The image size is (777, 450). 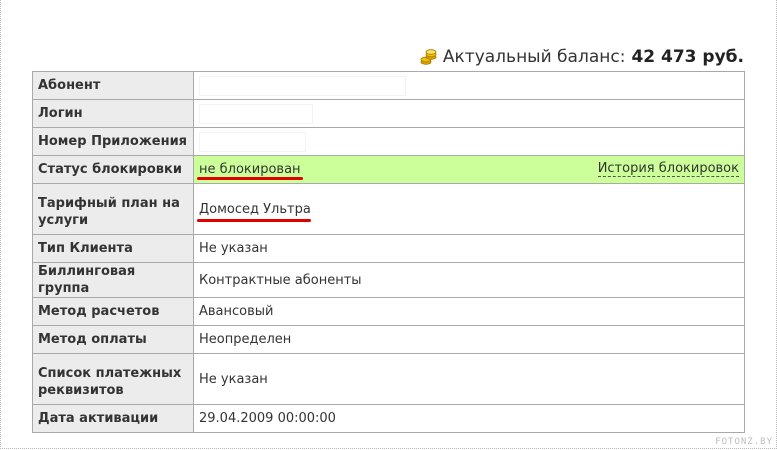 I want to click on row-label: Метод расчетов, so click(x=113, y=311).